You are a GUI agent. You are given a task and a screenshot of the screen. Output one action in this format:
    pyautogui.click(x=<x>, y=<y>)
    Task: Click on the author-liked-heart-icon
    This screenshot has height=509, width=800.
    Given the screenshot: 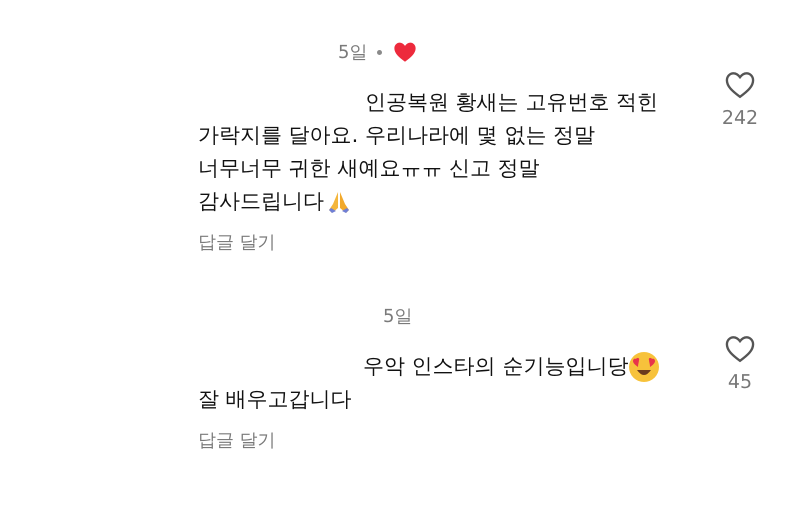 What is the action you would take?
    pyautogui.click(x=405, y=52)
    